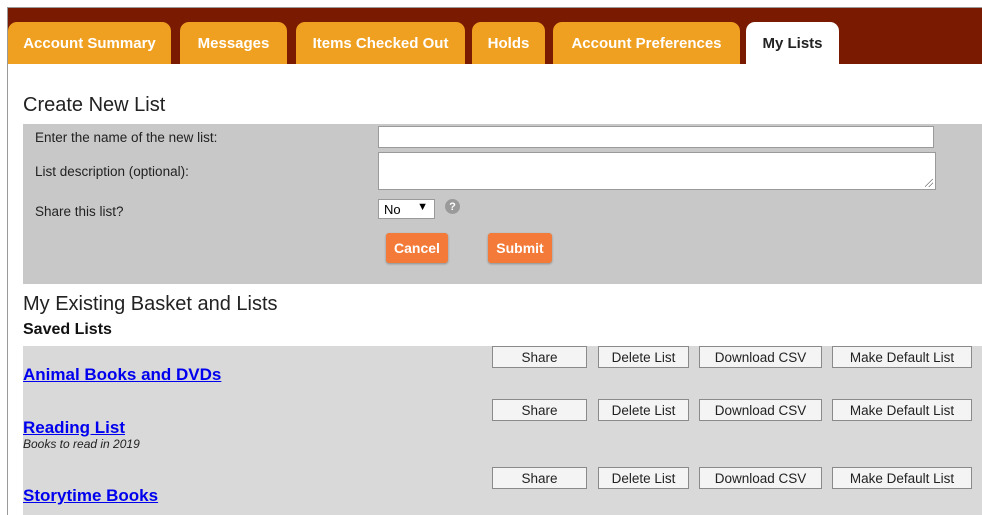  I want to click on share-select-value: No, so click(392, 209).